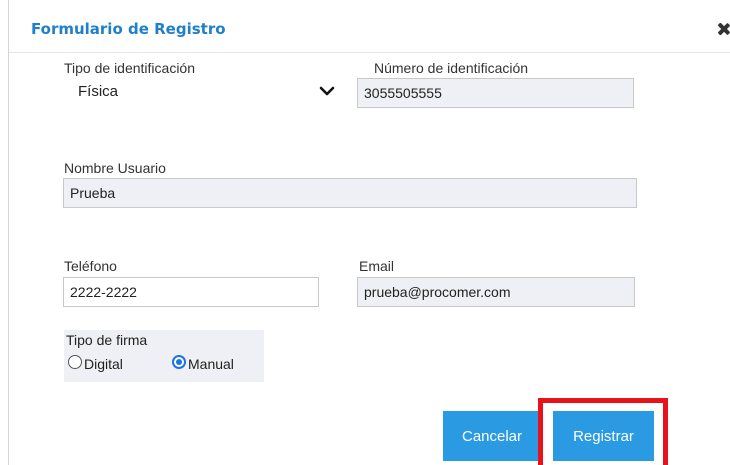  I want to click on id-number-label: Número de identificación, so click(451, 68).